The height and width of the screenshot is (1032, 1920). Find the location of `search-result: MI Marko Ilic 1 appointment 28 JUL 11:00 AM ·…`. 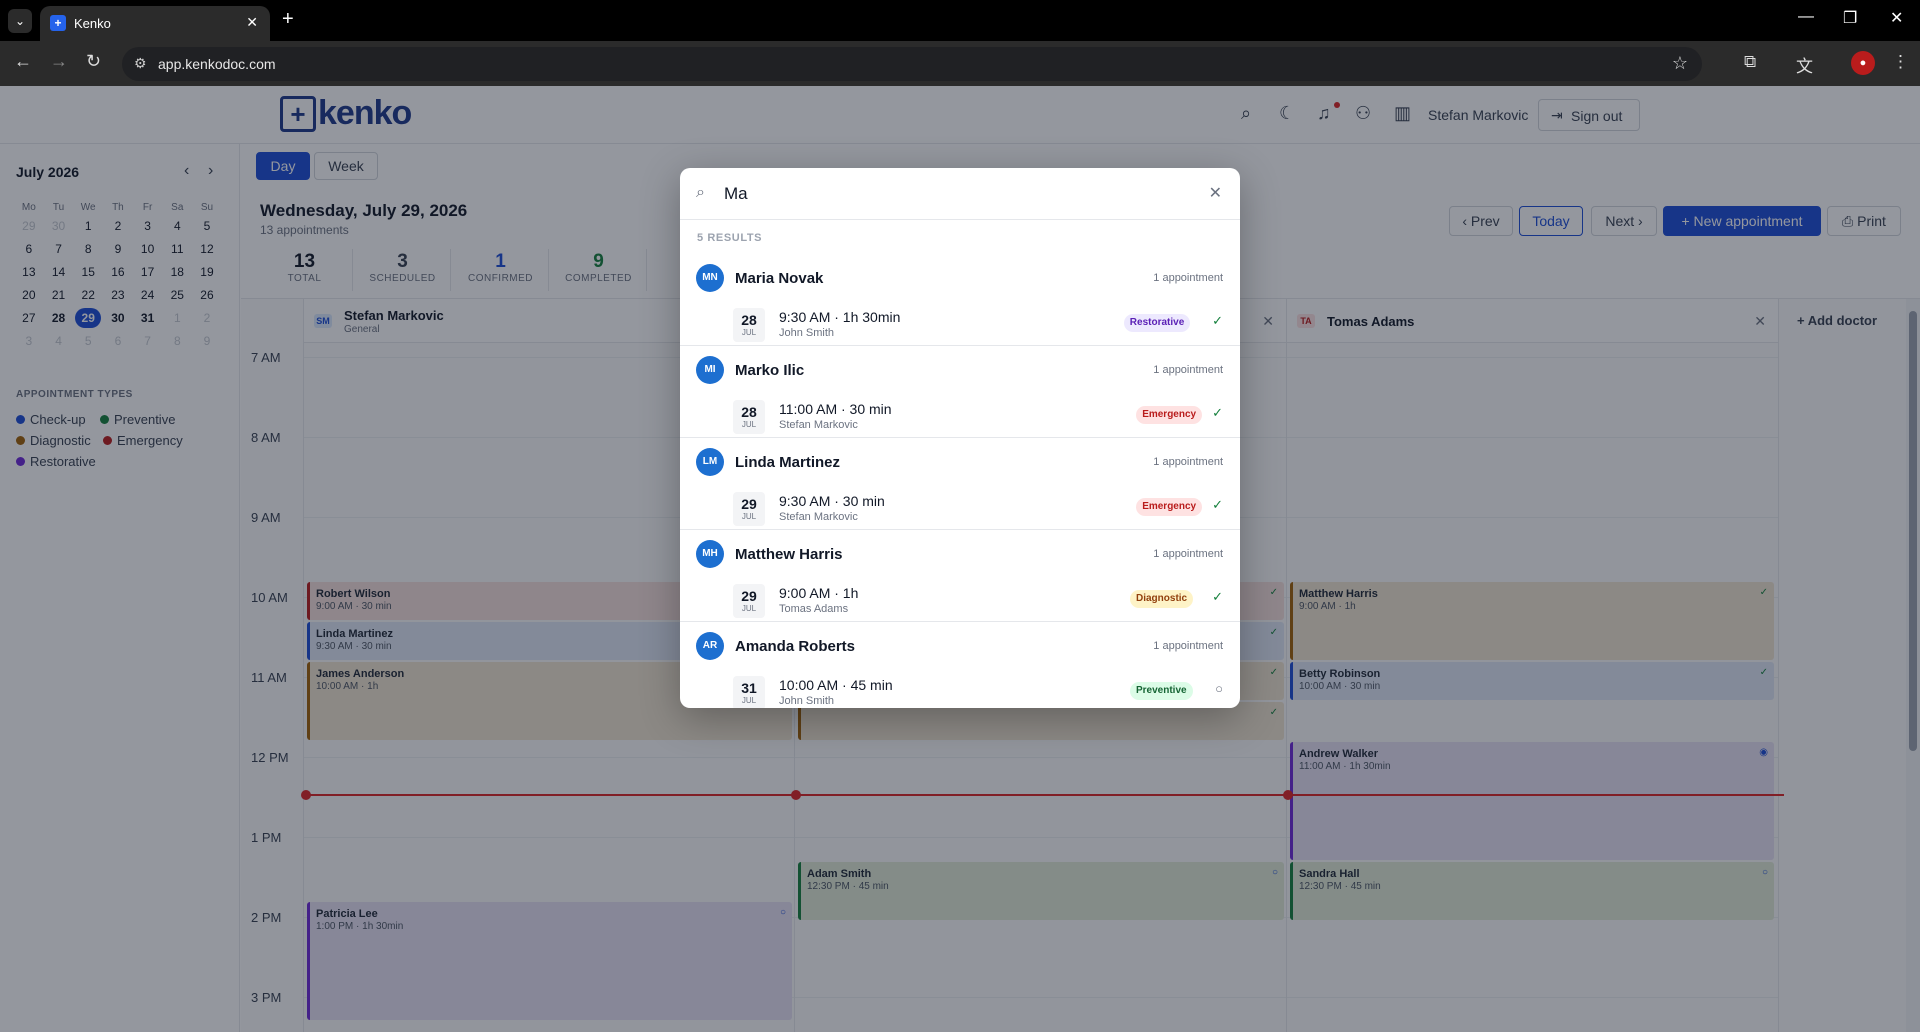

search-result: MI Marko Ilic 1 appointment 28 JUL 11:00 AM ·… is located at coordinates (960, 392).